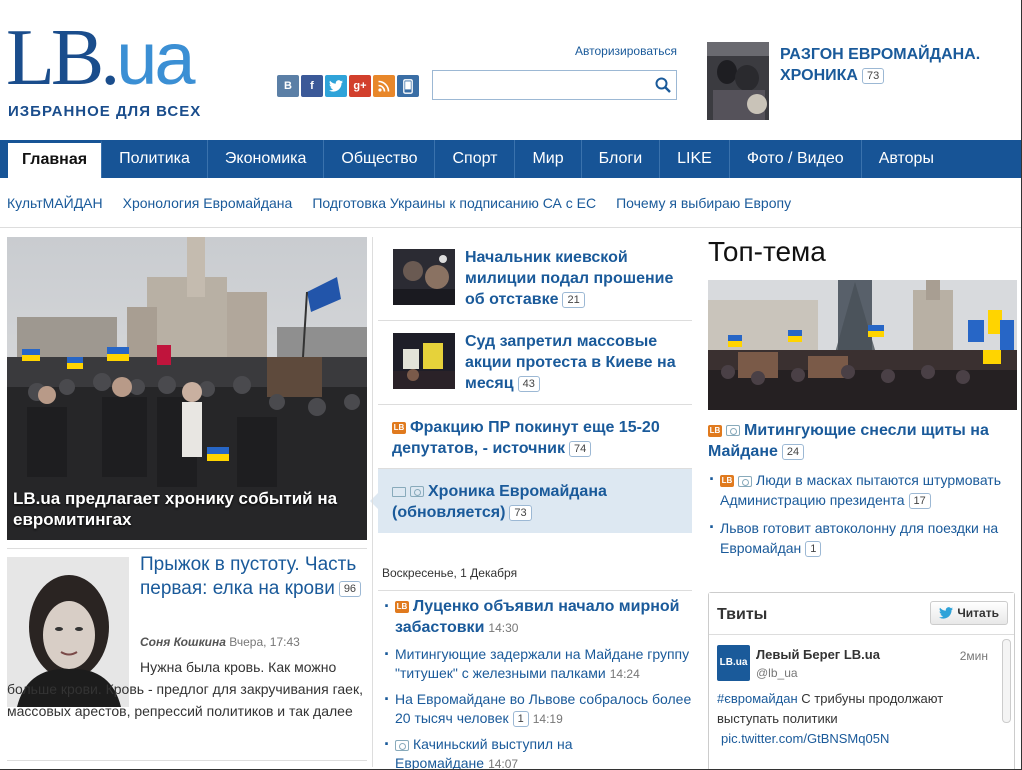 Image resolution: width=1022 pixels, height=770 pixels. What do you see at coordinates (663, 85) in the screenshot?
I see `search-icon` at bounding box center [663, 85].